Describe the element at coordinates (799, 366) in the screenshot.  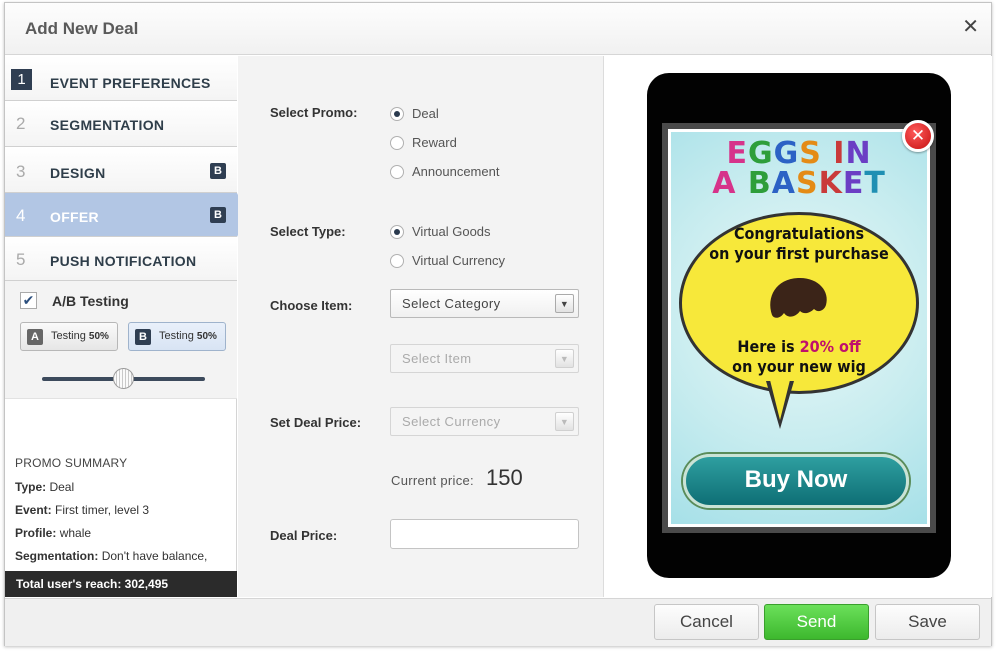
I see `offer-line2: on your new wig` at that location.